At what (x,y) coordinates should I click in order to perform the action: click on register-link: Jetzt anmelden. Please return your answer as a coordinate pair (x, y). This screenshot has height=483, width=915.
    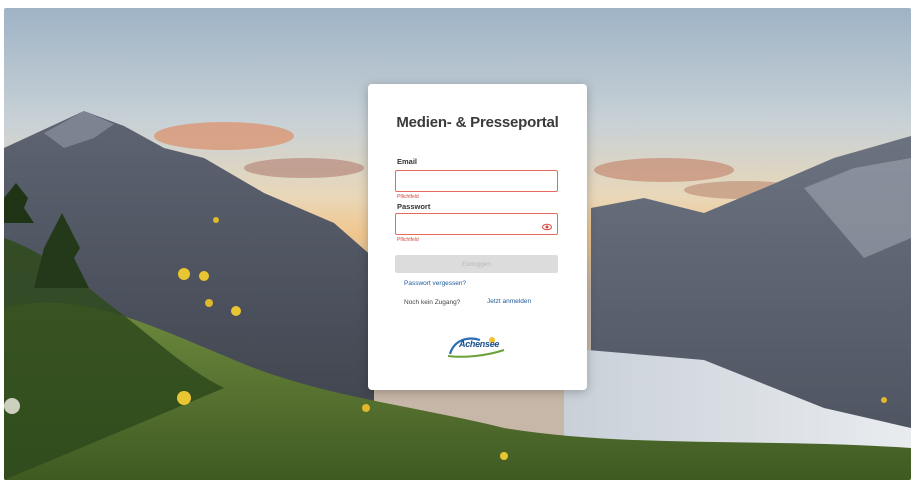
    Looking at the image, I should click on (509, 301).